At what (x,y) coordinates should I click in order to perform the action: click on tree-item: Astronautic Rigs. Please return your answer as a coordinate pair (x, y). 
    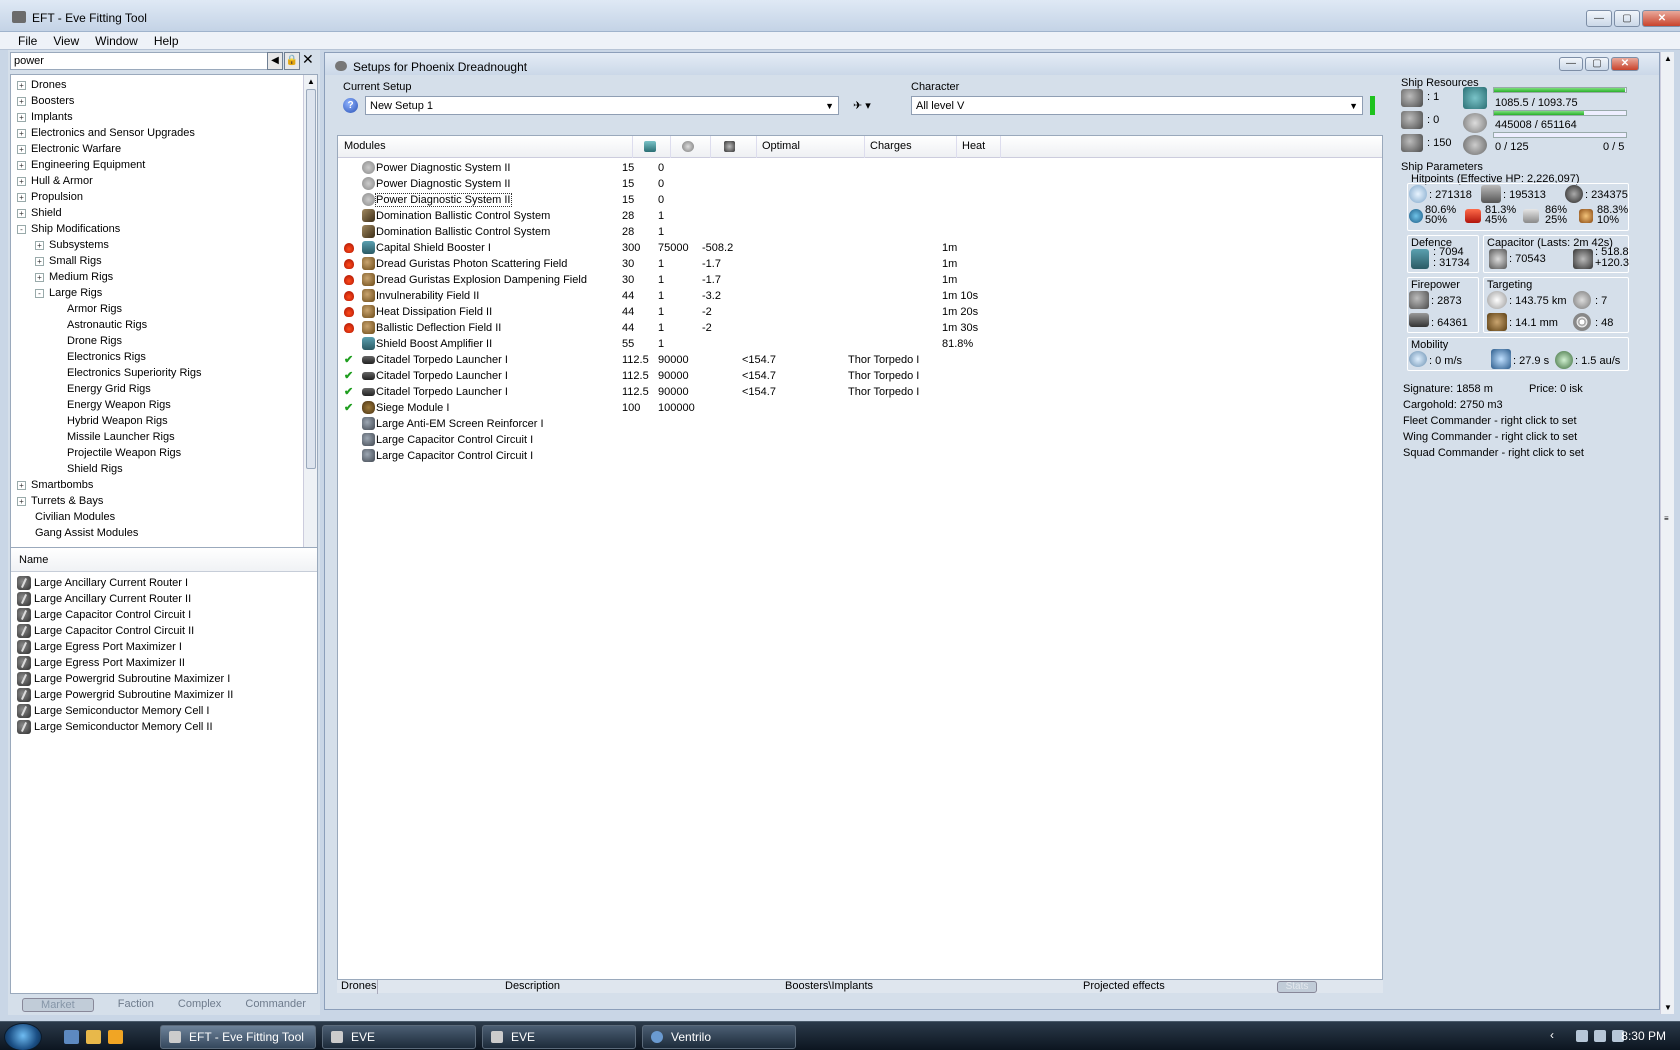
    Looking at the image, I should click on (107, 325).